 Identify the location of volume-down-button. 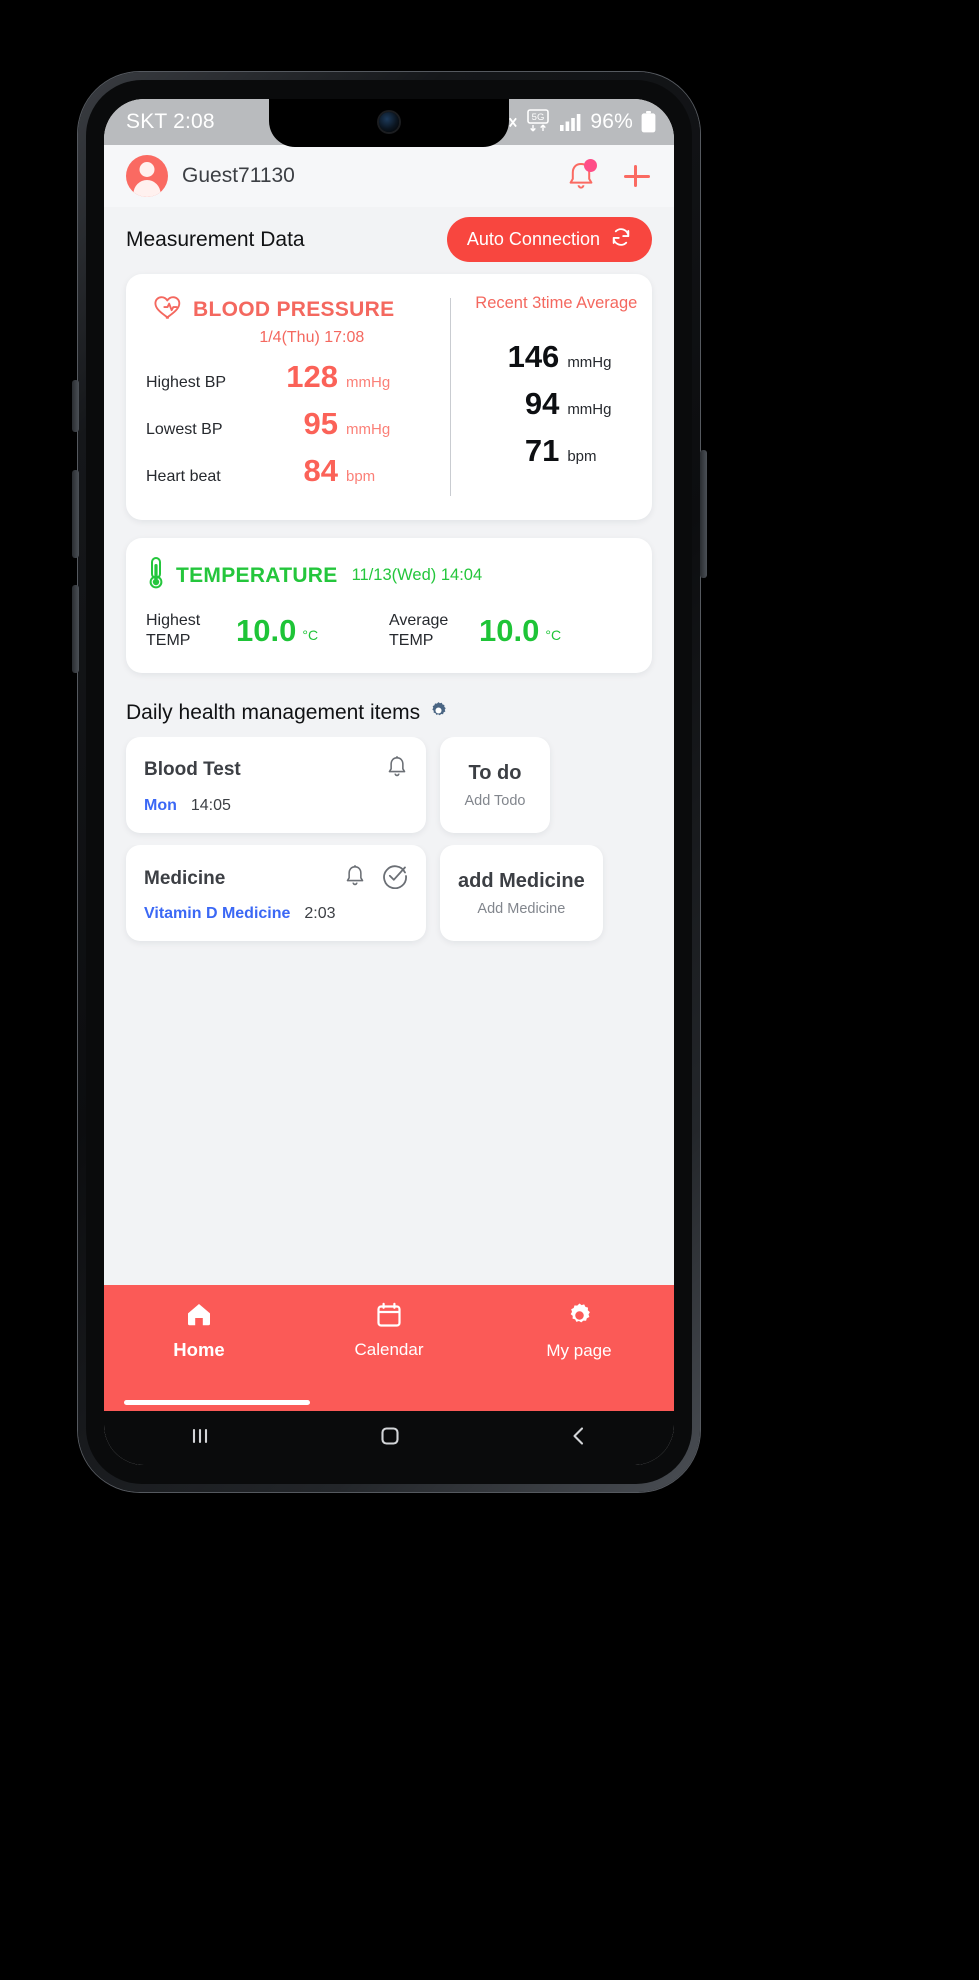
(75, 629).